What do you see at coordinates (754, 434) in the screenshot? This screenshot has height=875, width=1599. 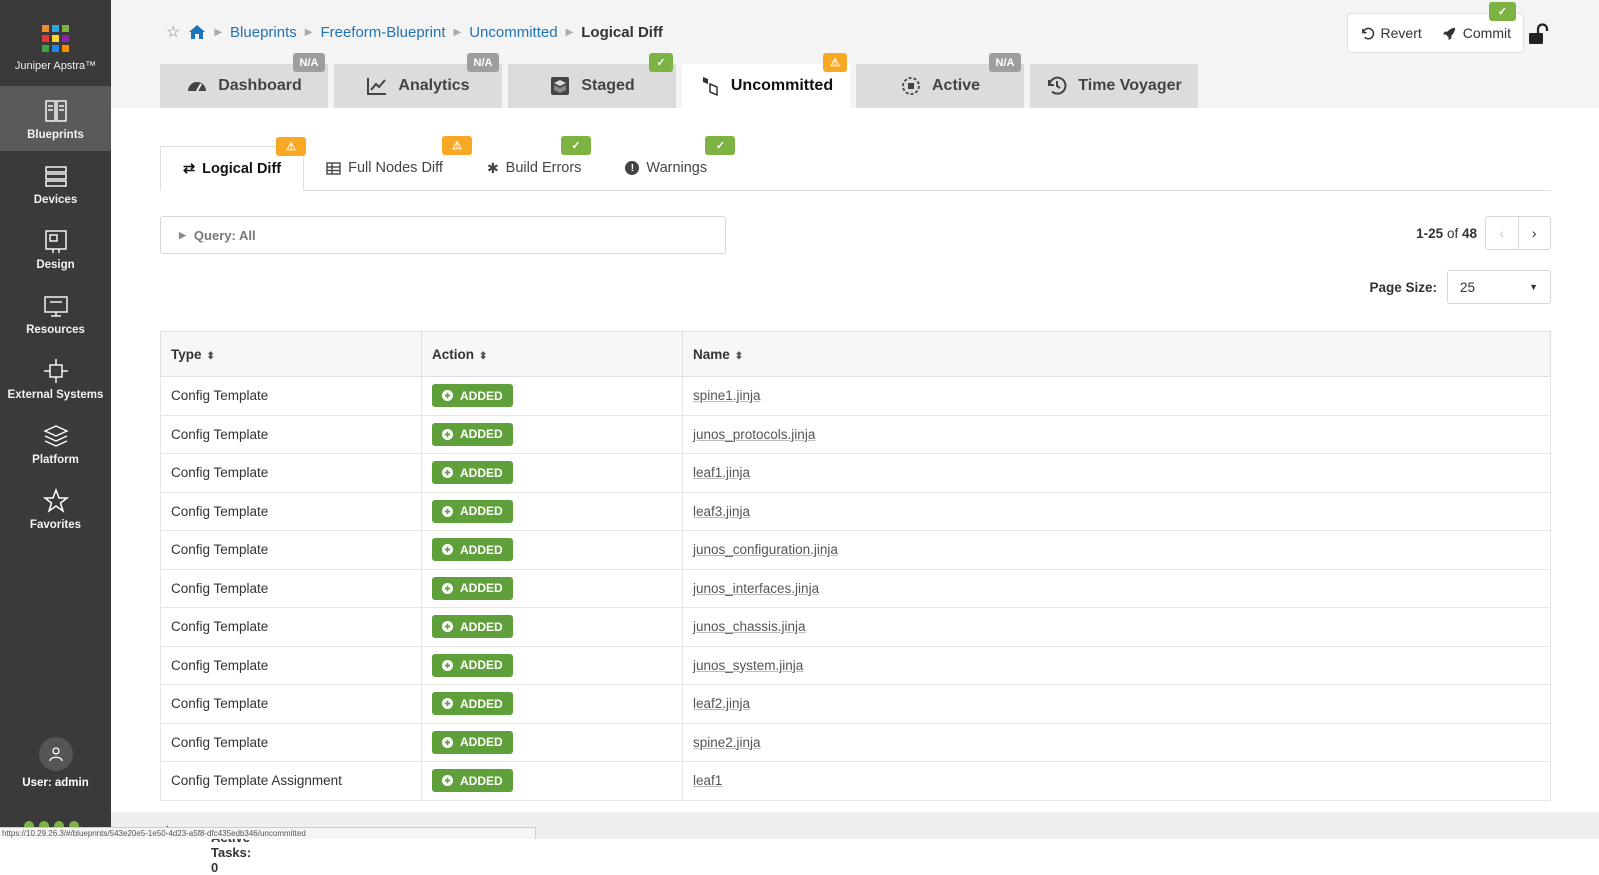 I see `name-link: junos_protocols.jinja` at bounding box center [754, 434].